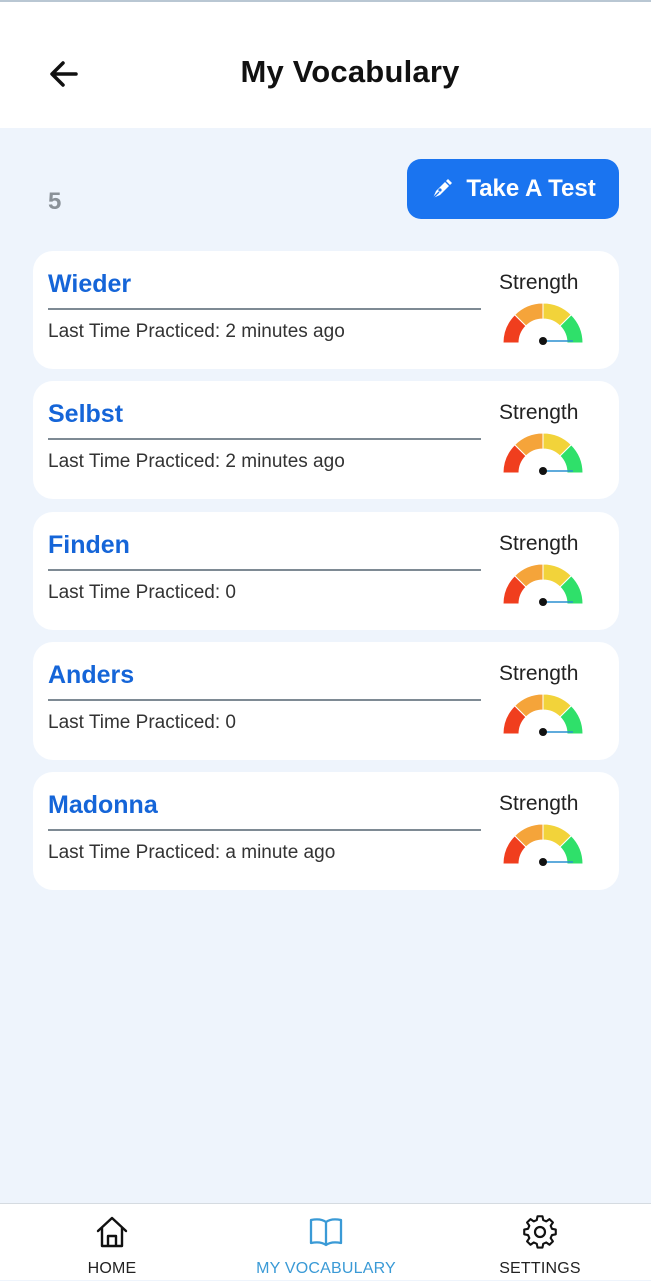 The image size is (651, 1281). I want to click on nav-item-home: HOME, so click(112, 1242).